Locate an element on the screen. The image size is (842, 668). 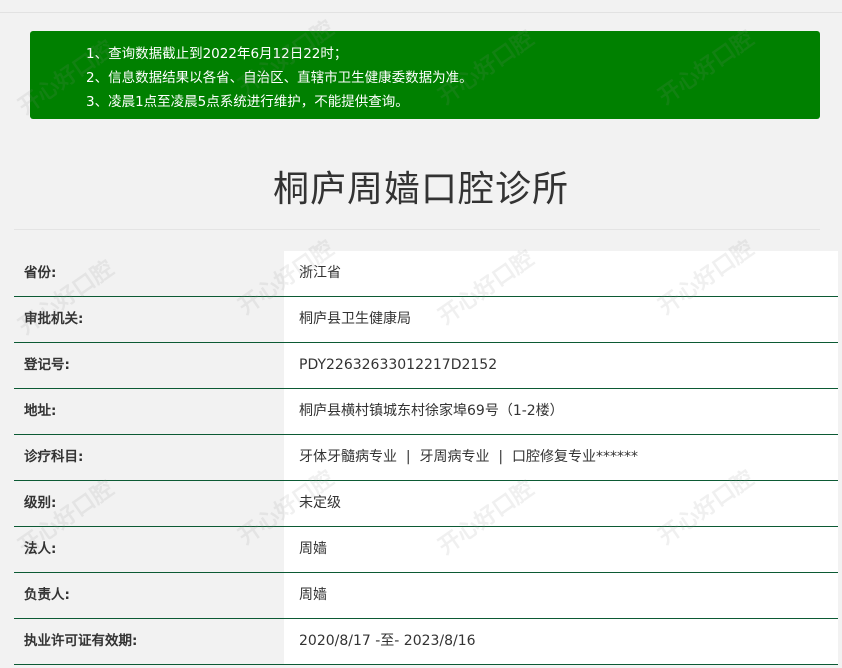
field-label: 级别: is located at coordinates (149, 503).